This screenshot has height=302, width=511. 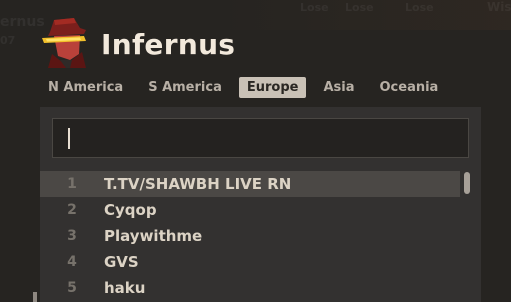 What do you see at coordinates (250, 210) in the screenshot?
I see `list-item: 2 Cyqop` at bounding box center [250, 210].